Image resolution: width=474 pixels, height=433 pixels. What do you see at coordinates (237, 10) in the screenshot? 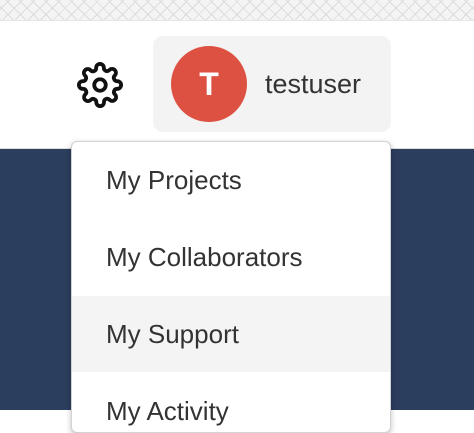
I see `top-strip` at bounding box center [237, 10].